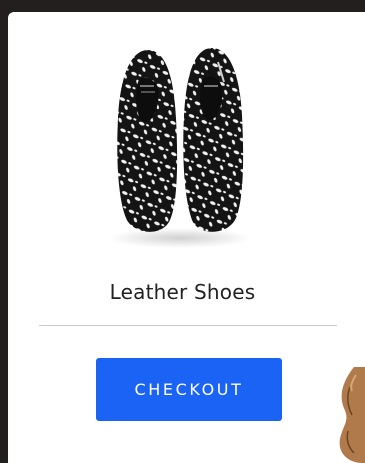  Describe the element at coordinates (189, 389) in the screenshot. I see `checkout-button: CHECKOUT` at that location.